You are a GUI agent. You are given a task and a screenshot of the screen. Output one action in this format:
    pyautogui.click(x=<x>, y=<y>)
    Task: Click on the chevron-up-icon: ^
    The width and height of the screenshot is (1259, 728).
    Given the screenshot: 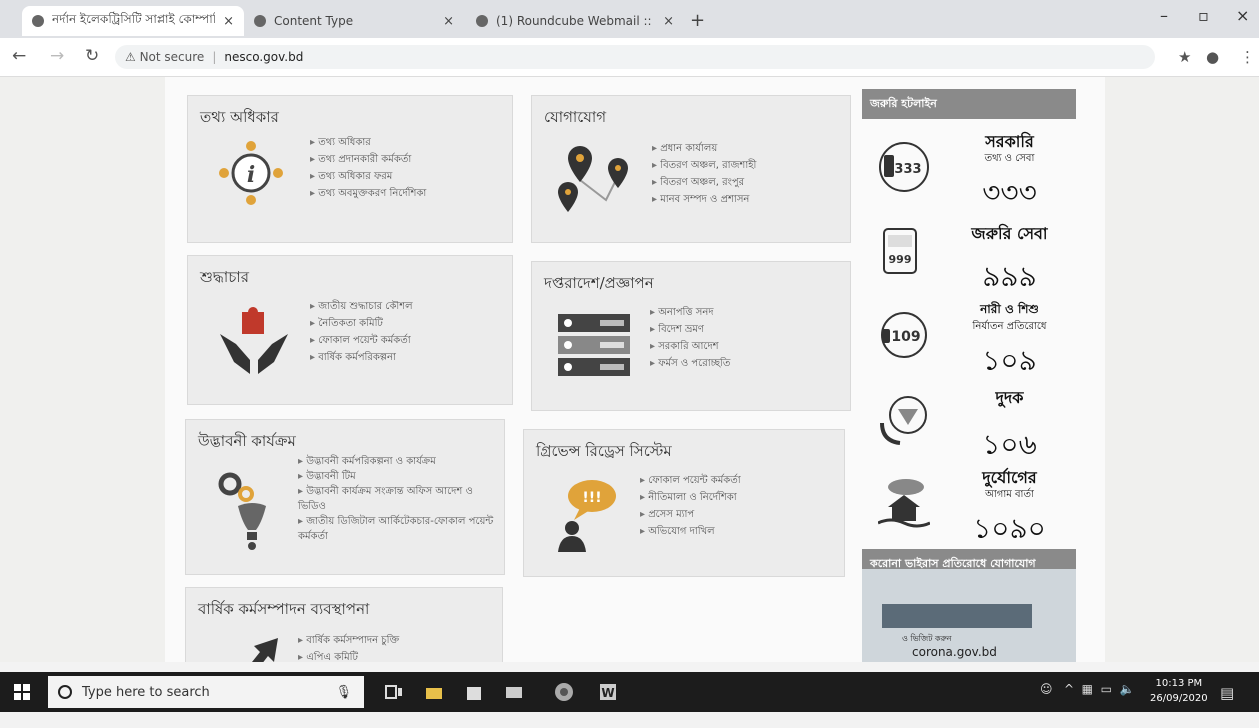 What is the action you would take?
    pyautogui.click(x=1069, y=689)
    